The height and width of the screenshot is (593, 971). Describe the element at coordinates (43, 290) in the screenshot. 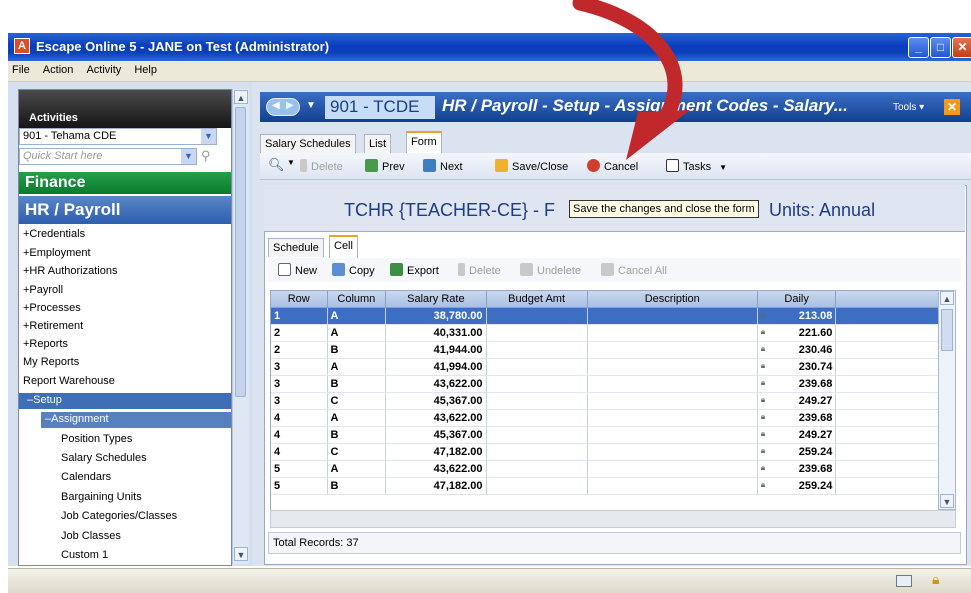

I see `sidebar-item-payroll: +Payroll` at that location.